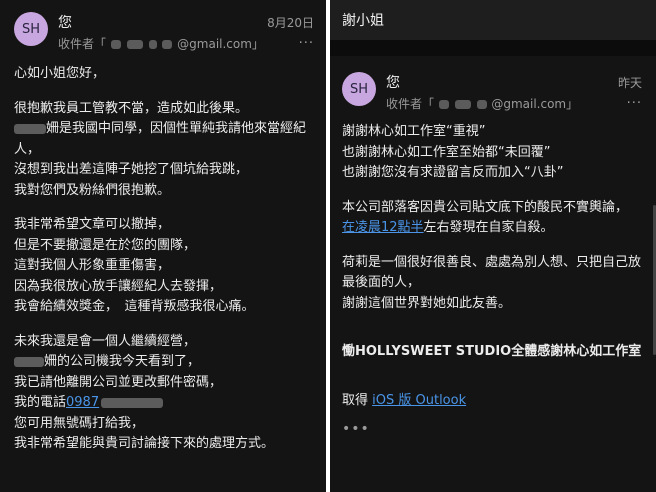 The image size is (656, 492). What do you see at coordinates (492, 351) in the screenshot?
I see `signature: 慟HOLLYSWEET STUDIO全體感謝林心如工作室` at bounding box center [492, 351].